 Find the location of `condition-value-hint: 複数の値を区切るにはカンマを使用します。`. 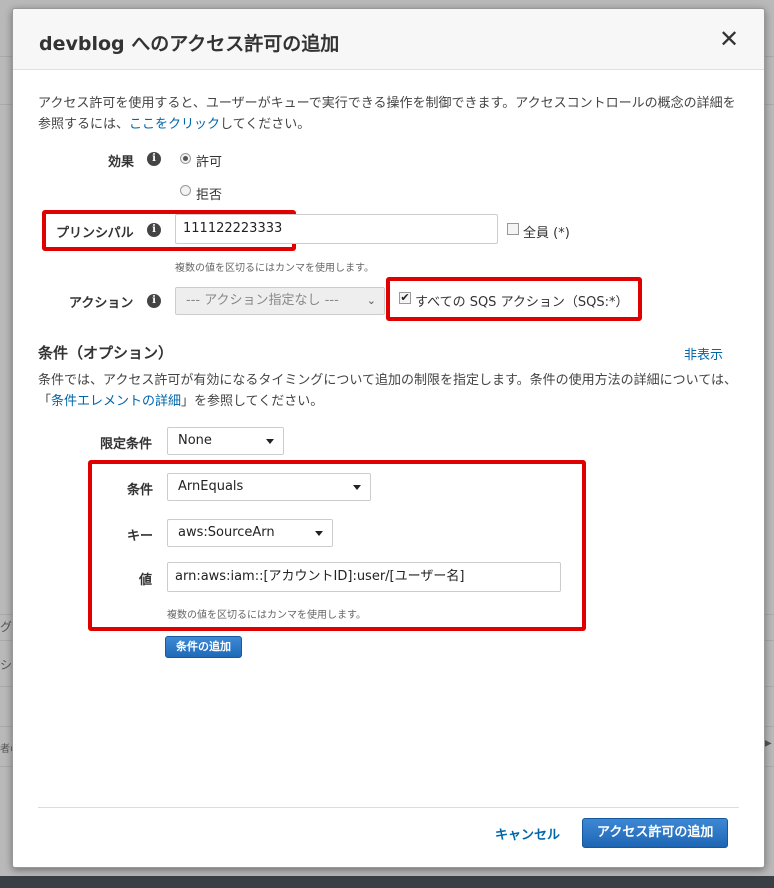

condition-value-hint: 複数の値を区切るにはカンマを使用します。 is located at coordinates (266, 615).